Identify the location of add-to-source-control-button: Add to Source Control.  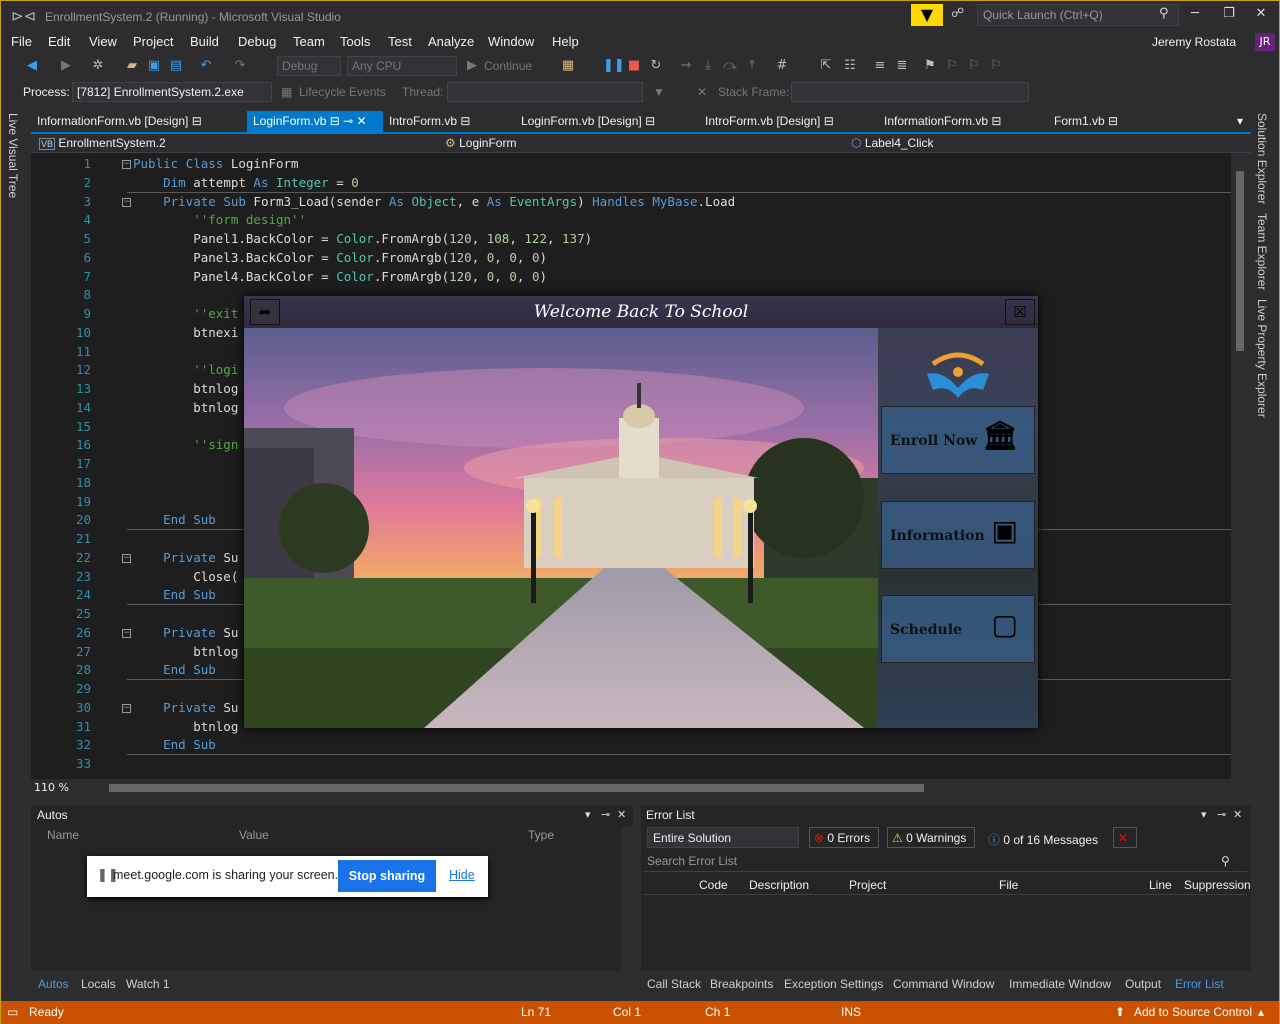
(1193, 1012).